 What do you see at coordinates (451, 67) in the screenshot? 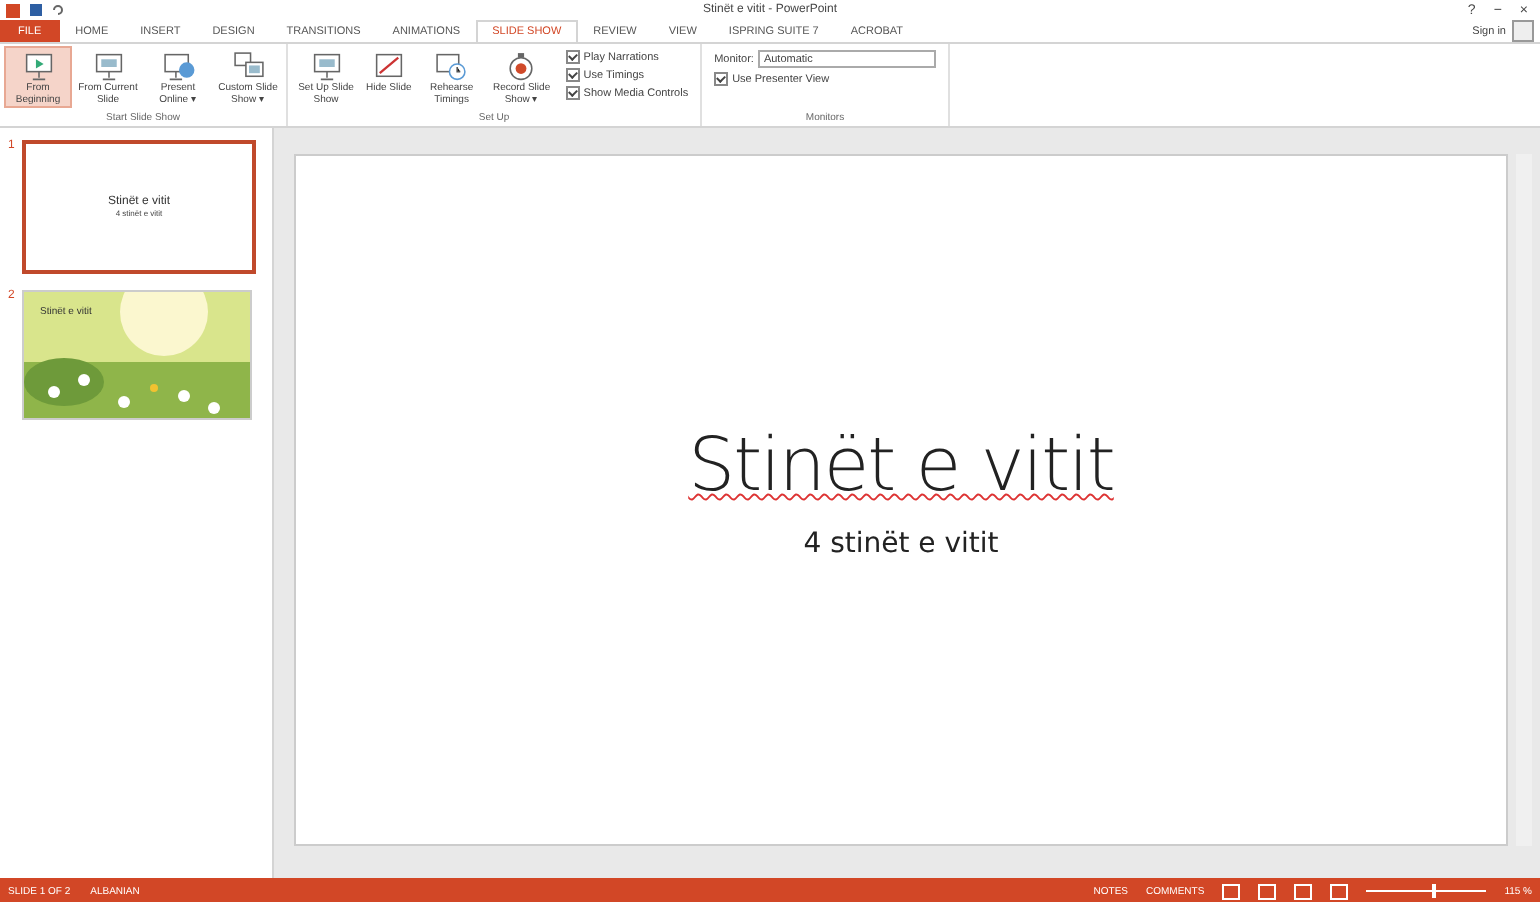
I see `clock-screen-icon` at bounding box center [451, 67].